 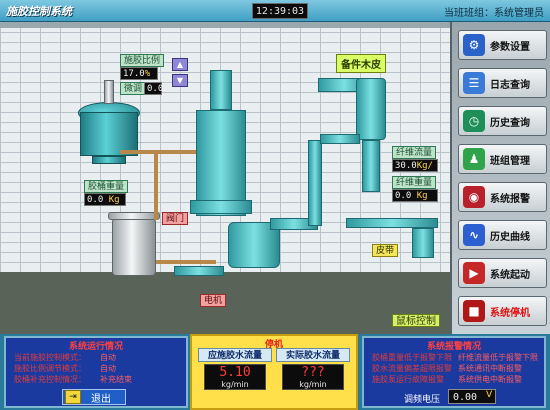 I want to click on glue-pipe-drop, so click(x=156, y=185).